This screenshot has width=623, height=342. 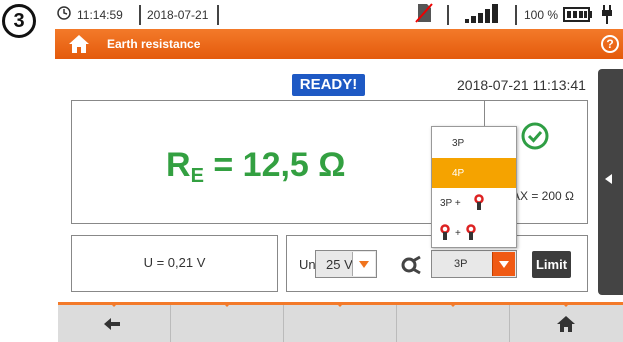 What do you see at coordinates (458, 233) in the screenshot?
I see `option-label: +` at bounding box center [458, 233].